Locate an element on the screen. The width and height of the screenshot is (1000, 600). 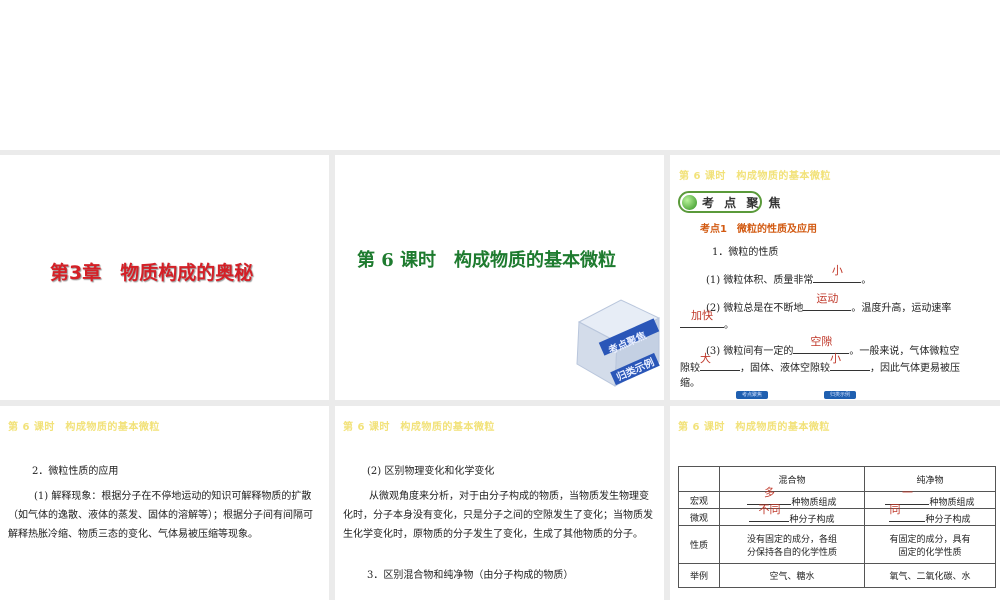
table-cell is located at coordinates (699, 479).